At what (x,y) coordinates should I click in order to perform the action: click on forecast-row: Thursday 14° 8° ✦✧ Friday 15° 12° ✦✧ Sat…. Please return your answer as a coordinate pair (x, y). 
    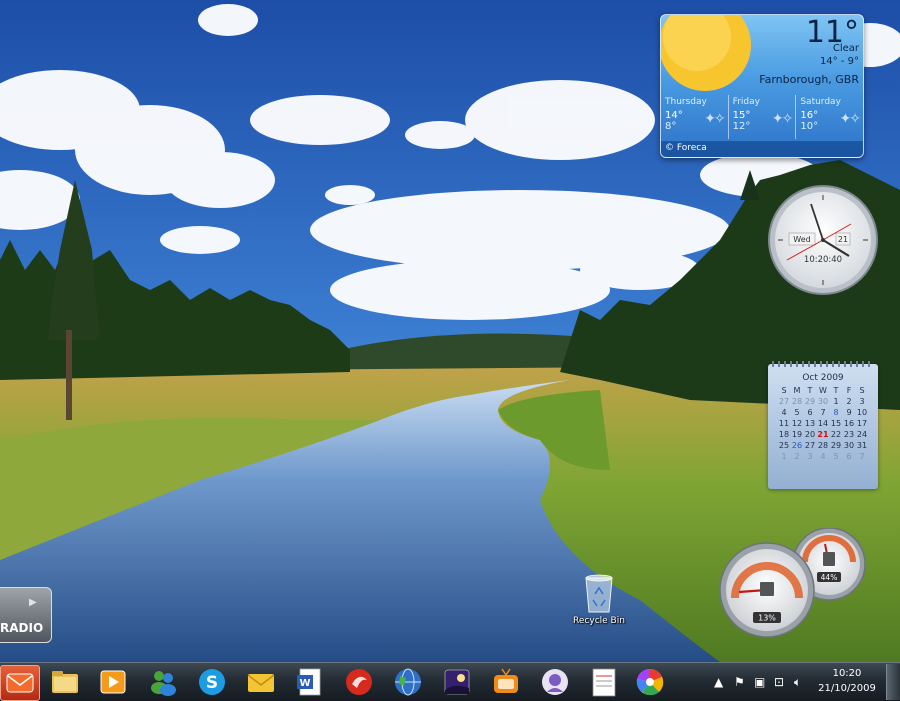
    Looking at the image, I should click on (762, 117).